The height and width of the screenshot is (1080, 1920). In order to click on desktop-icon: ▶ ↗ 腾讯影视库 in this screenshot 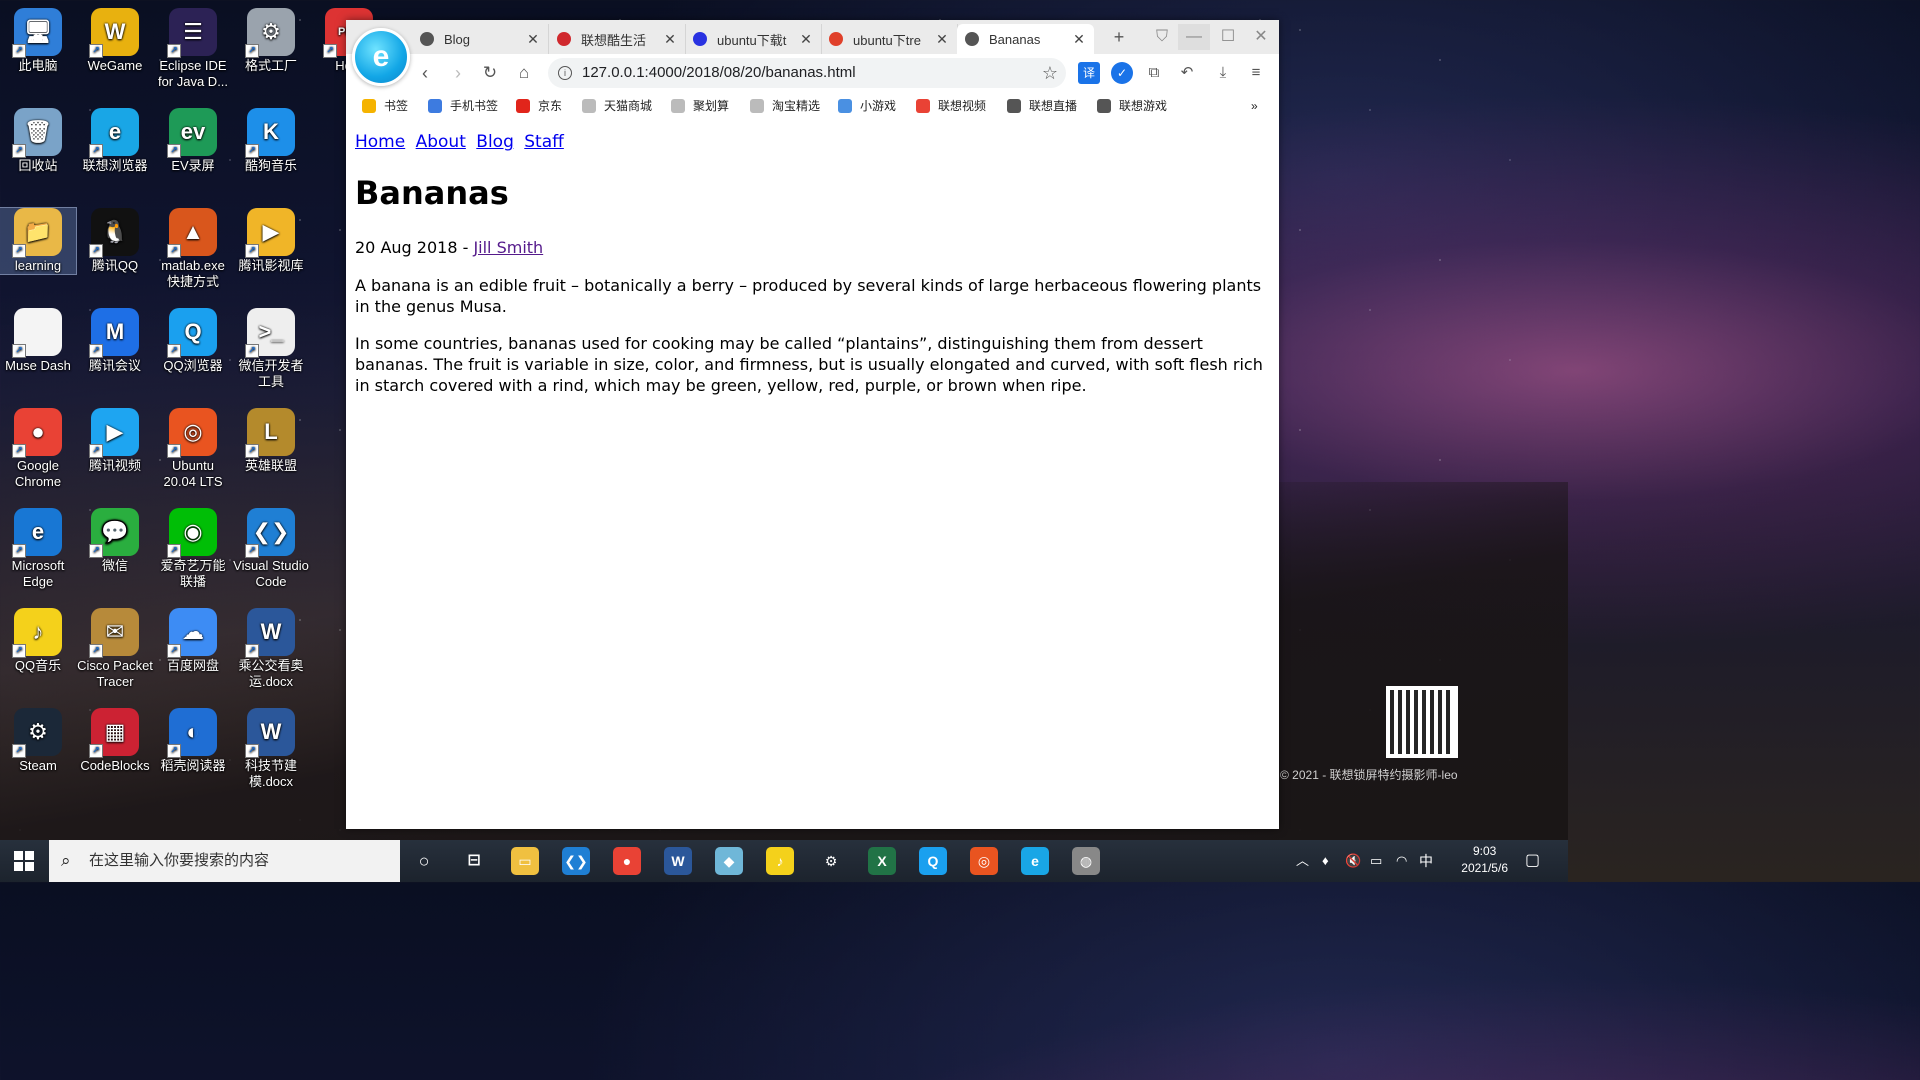, I will do `click(271, 241)`.